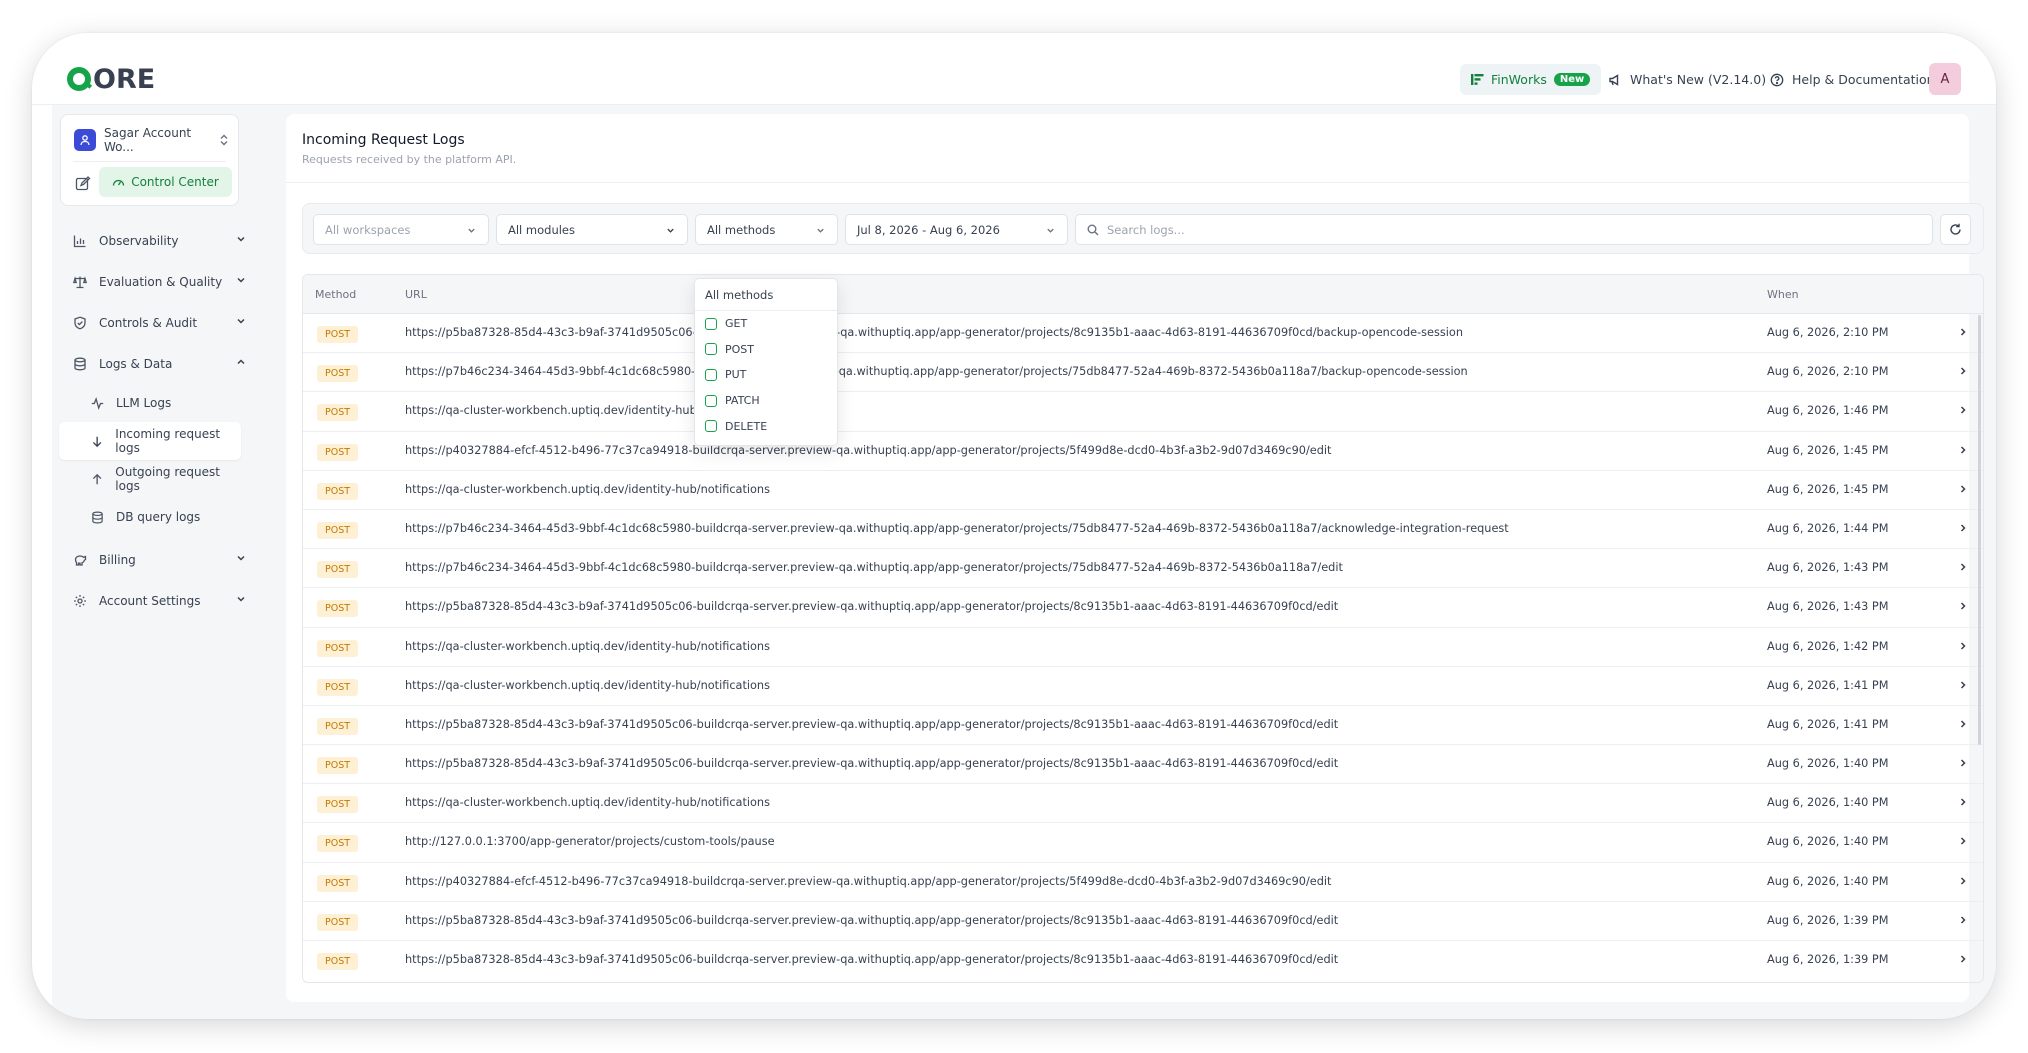  I want to click on table-header: Method URL When, so click(1143, 294).